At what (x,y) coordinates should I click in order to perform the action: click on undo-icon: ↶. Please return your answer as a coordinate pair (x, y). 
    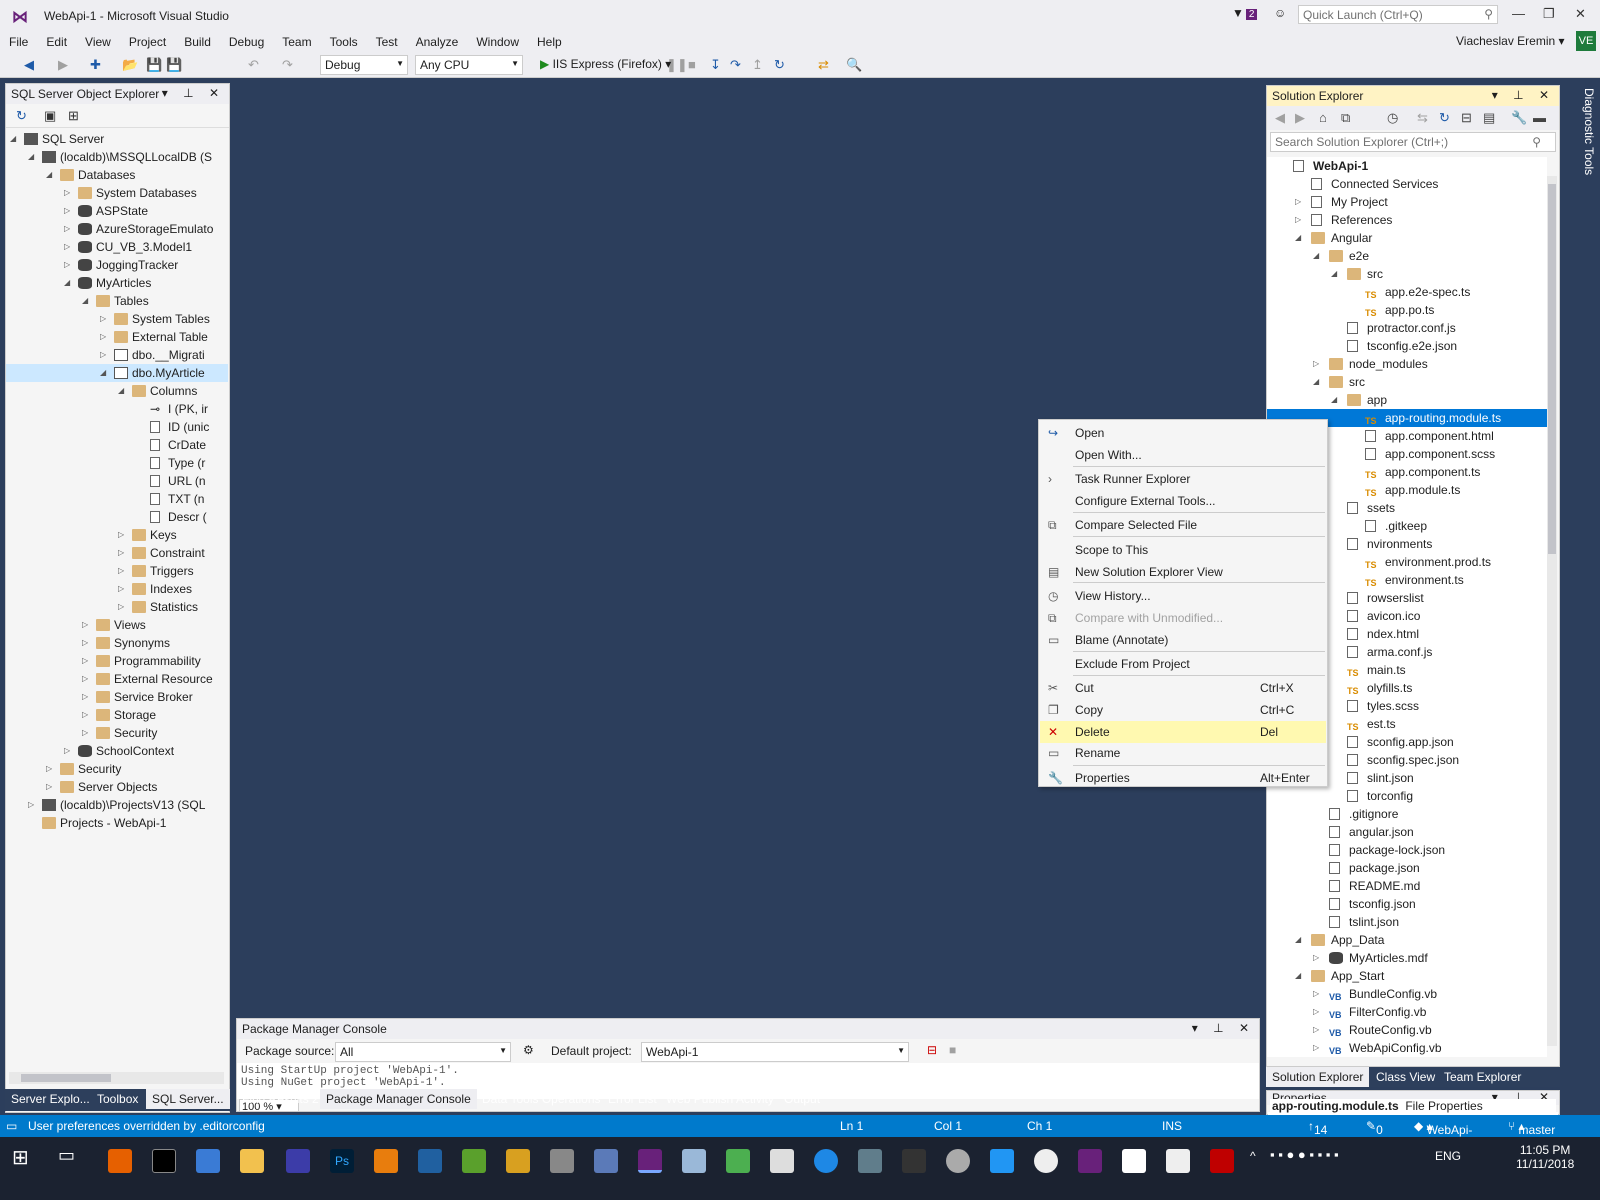
    Looking at the image, I should click on (253, 65).